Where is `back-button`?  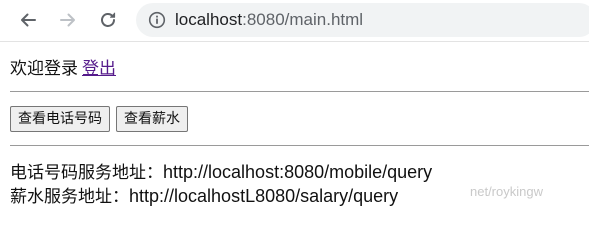 back-button is located at coordinates (28, 20).